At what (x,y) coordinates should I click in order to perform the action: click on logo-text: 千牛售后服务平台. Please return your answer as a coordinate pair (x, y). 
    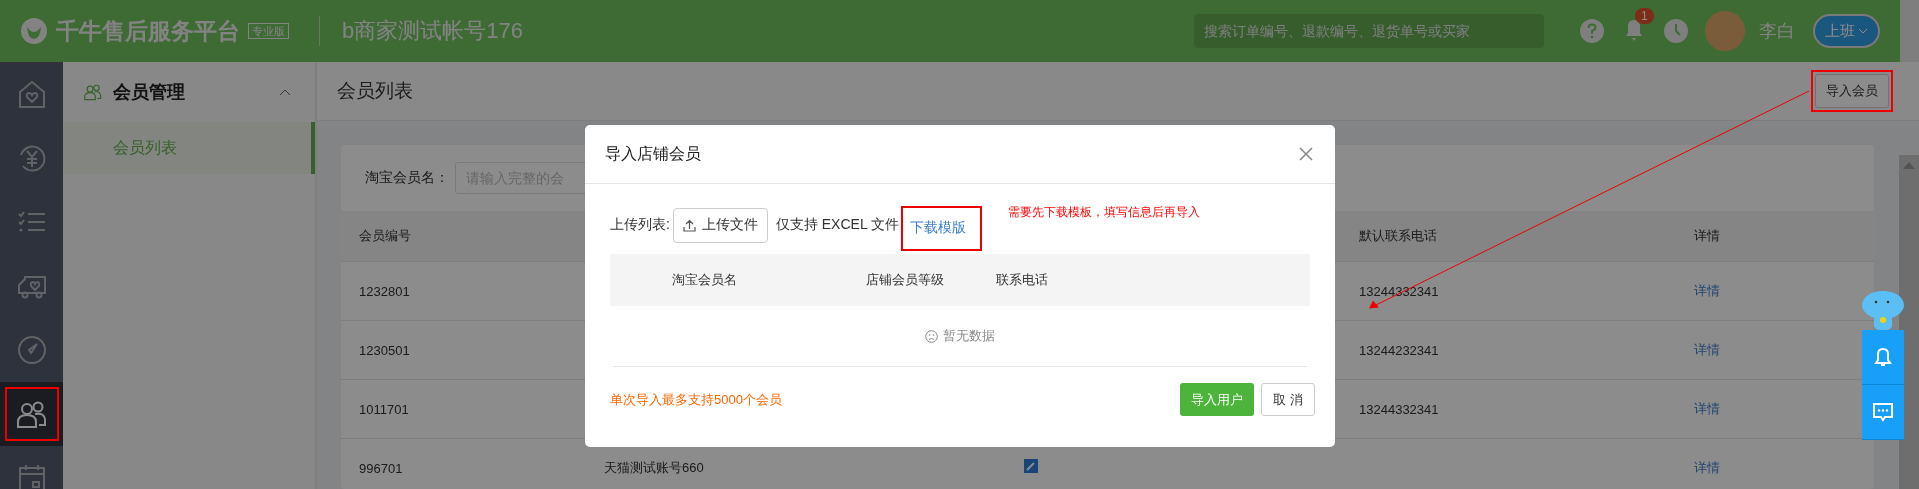
    Looking at the image, I should click on (148, 31).